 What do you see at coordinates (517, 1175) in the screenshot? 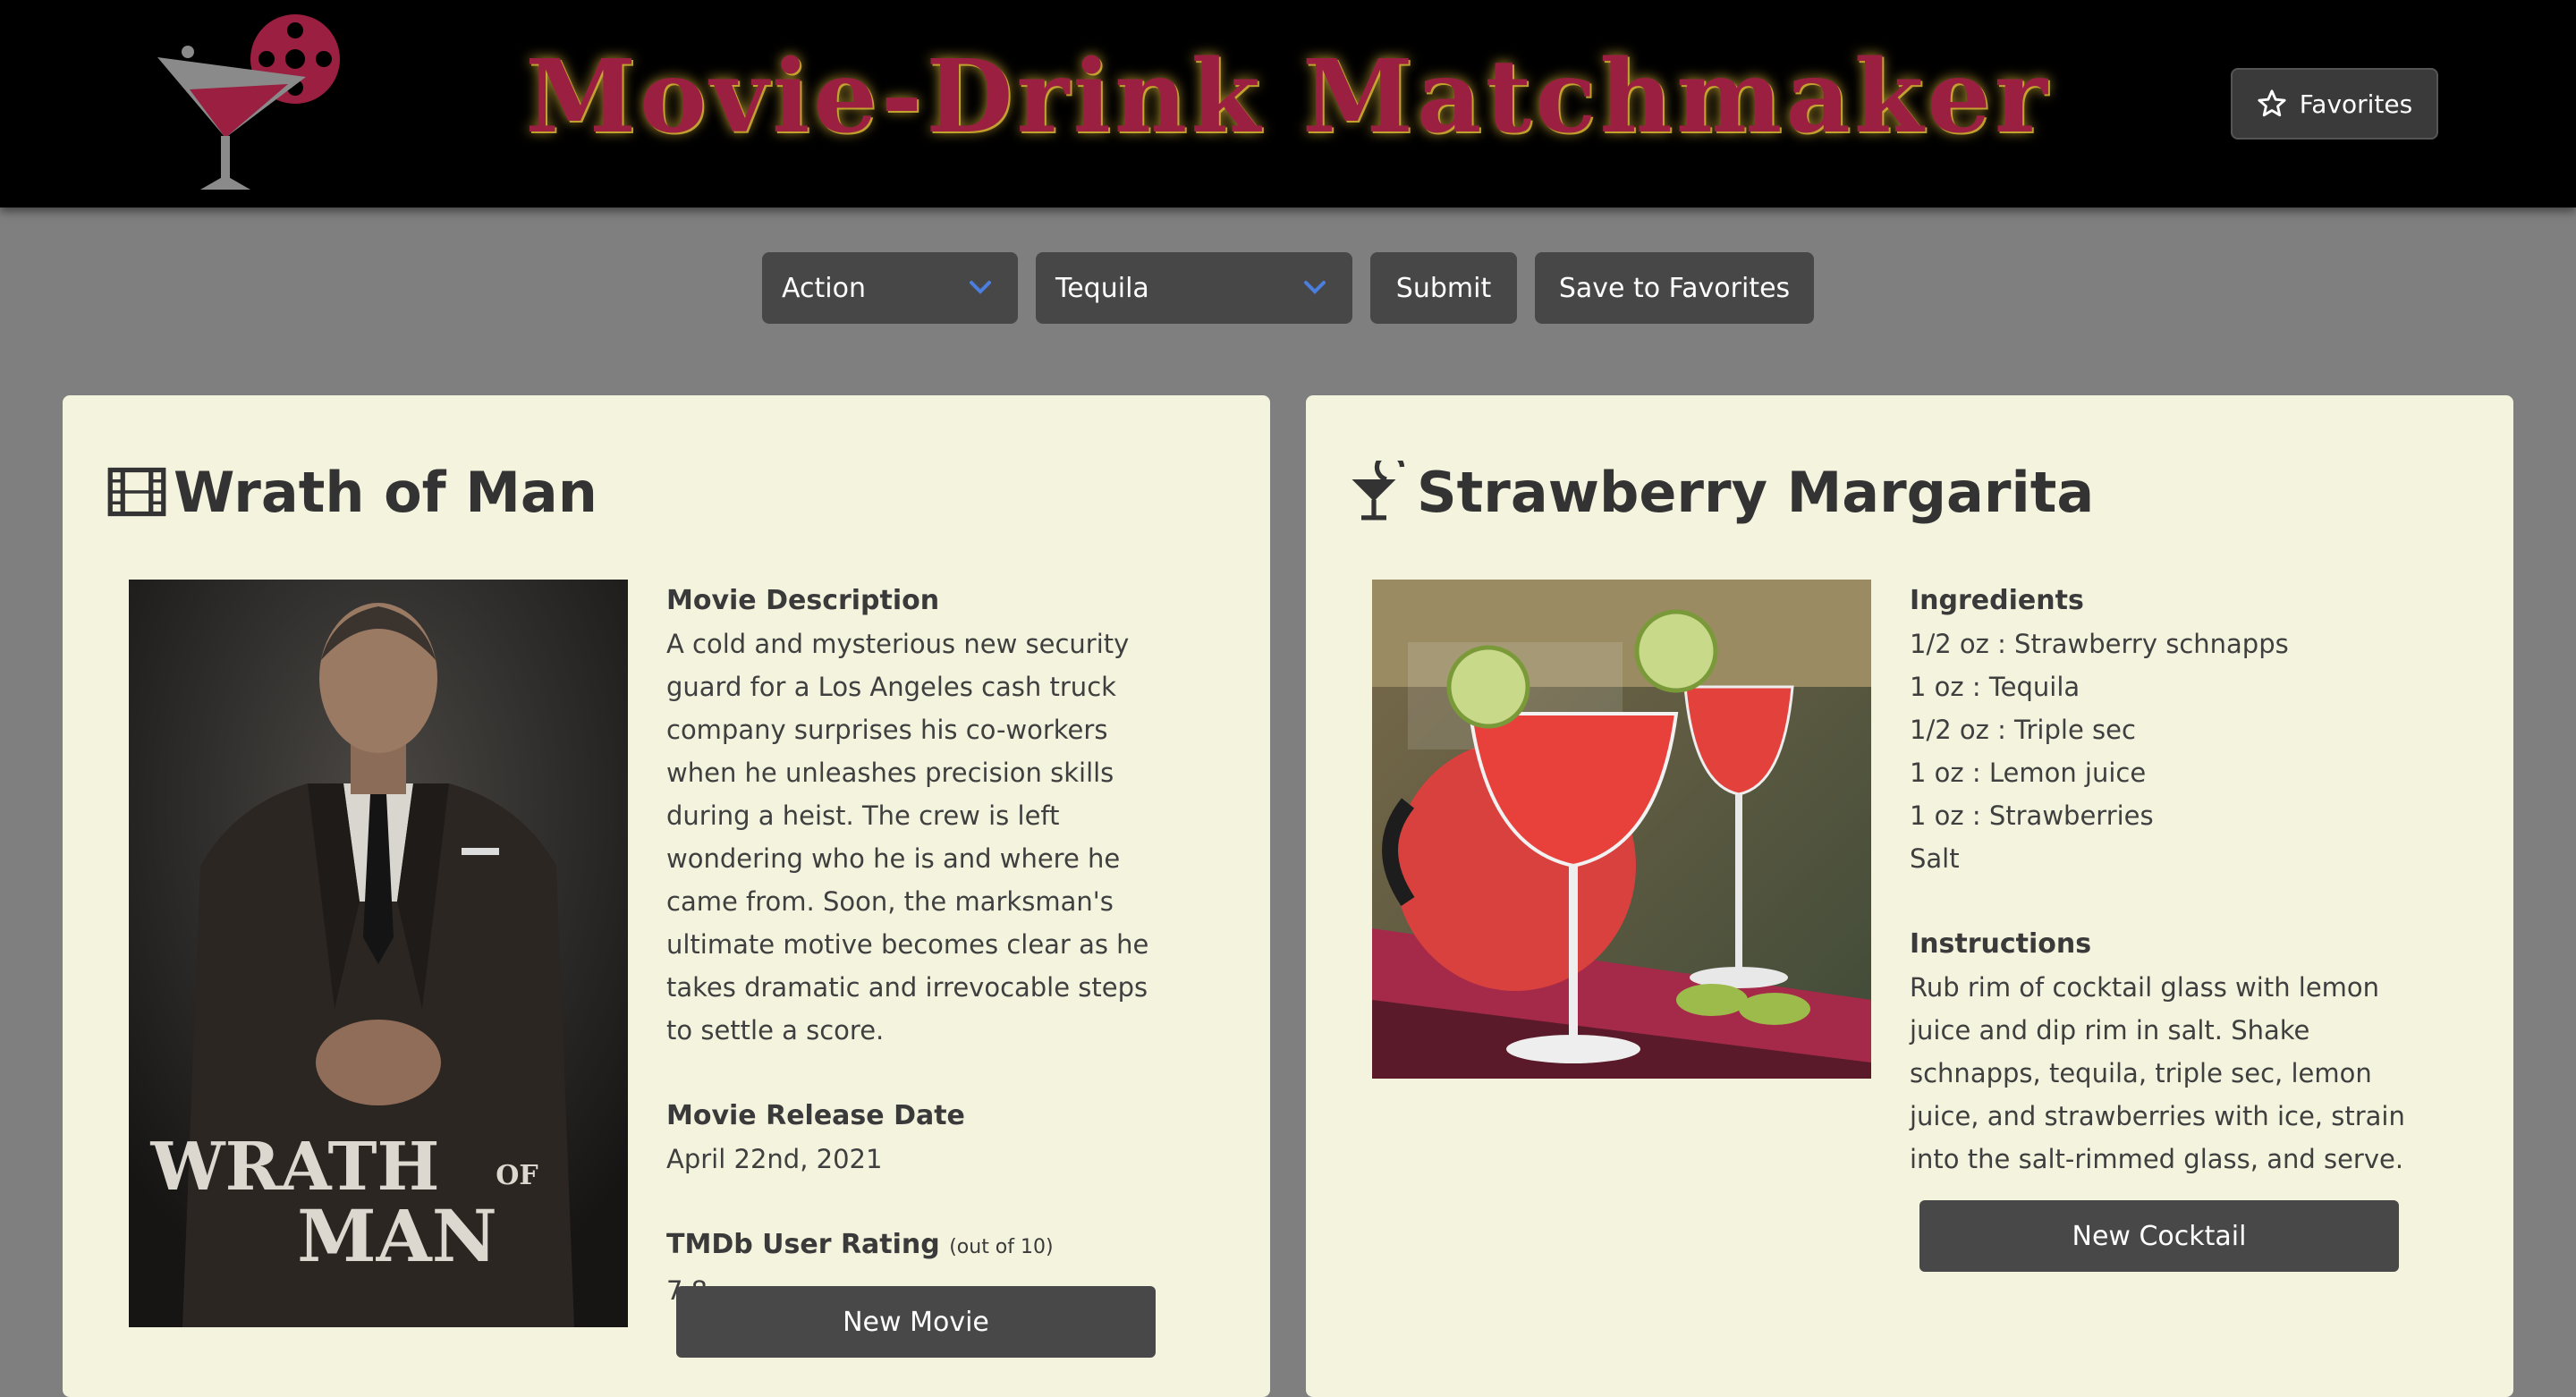
I see `poster-title-of: OF` at bounding box center [517, 1175].